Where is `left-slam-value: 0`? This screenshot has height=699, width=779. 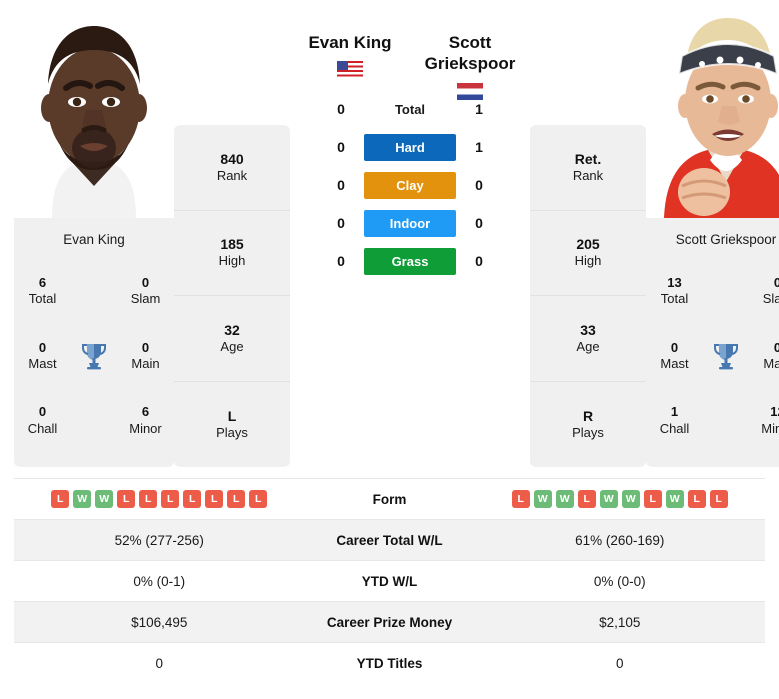
left-slam-value: 0 is located at coordinates (145, 283).